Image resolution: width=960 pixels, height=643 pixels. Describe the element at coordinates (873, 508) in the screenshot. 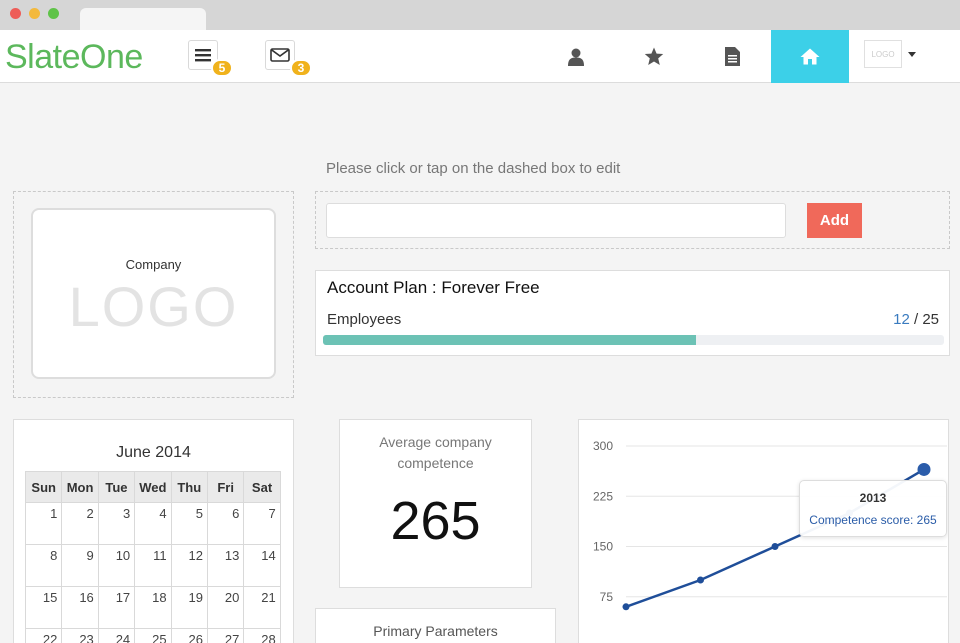

I see `chart-tooltip: 2013 Competence score: 265` at that location.